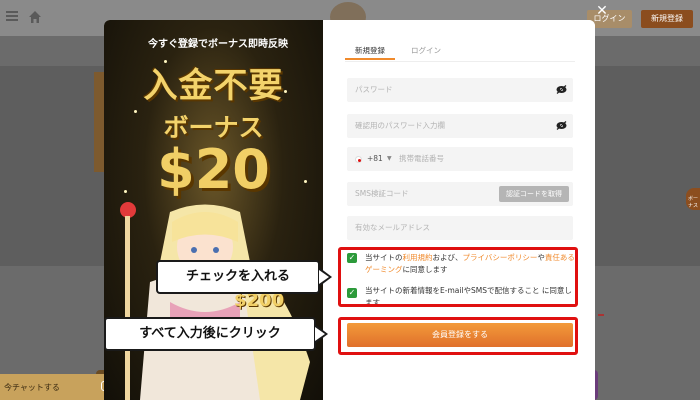 The height and width of the screenshot is (400, 700). What do you see at coordinates (35, 17) in the screenshot?
I see `home-icon` at bounding box center [35, 17].